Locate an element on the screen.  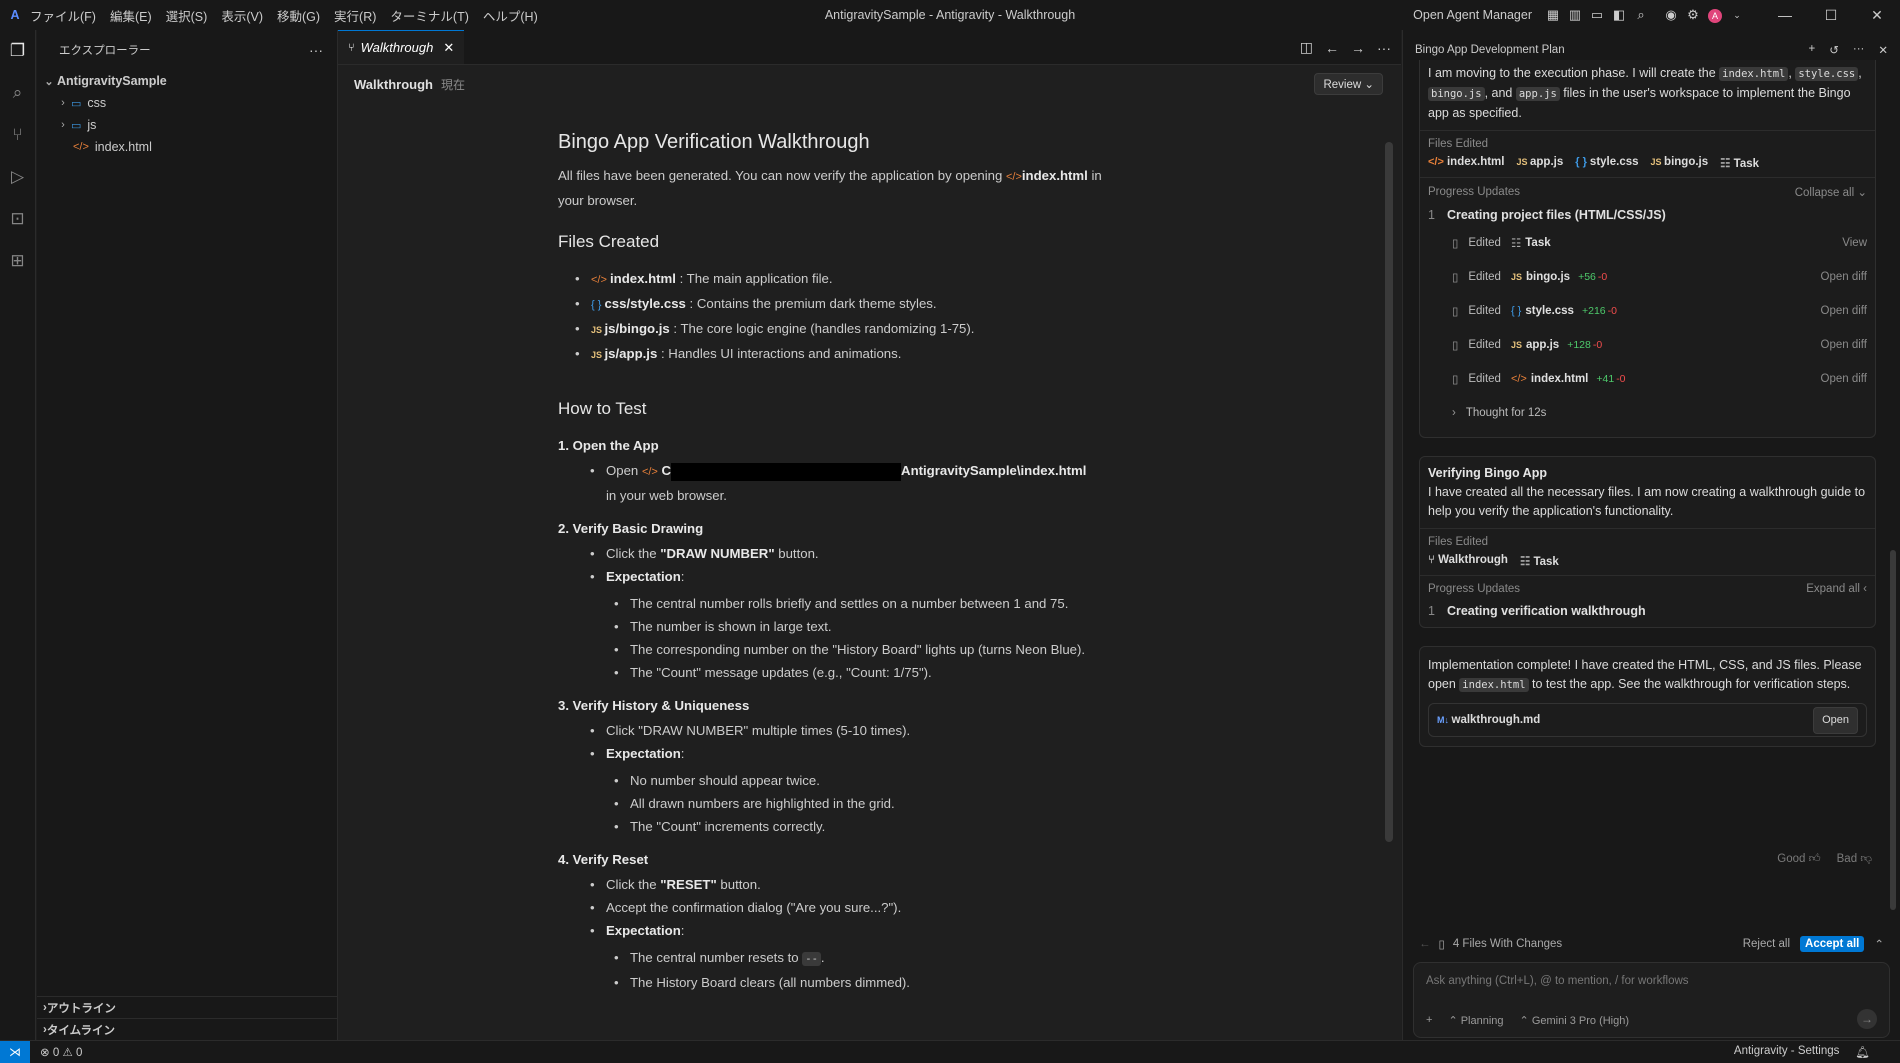
toggle-agent-panel-icon: ◧ is located at coordinates (1619, 15).